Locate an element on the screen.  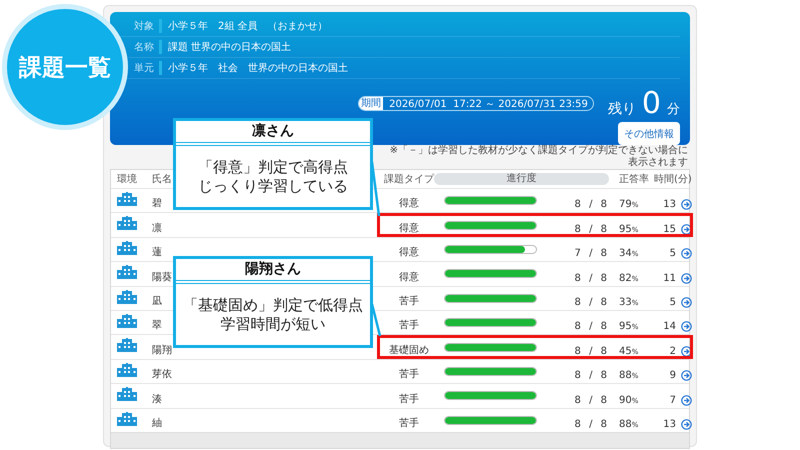
column-header: 進行度 is located at coordinates (521, 179).